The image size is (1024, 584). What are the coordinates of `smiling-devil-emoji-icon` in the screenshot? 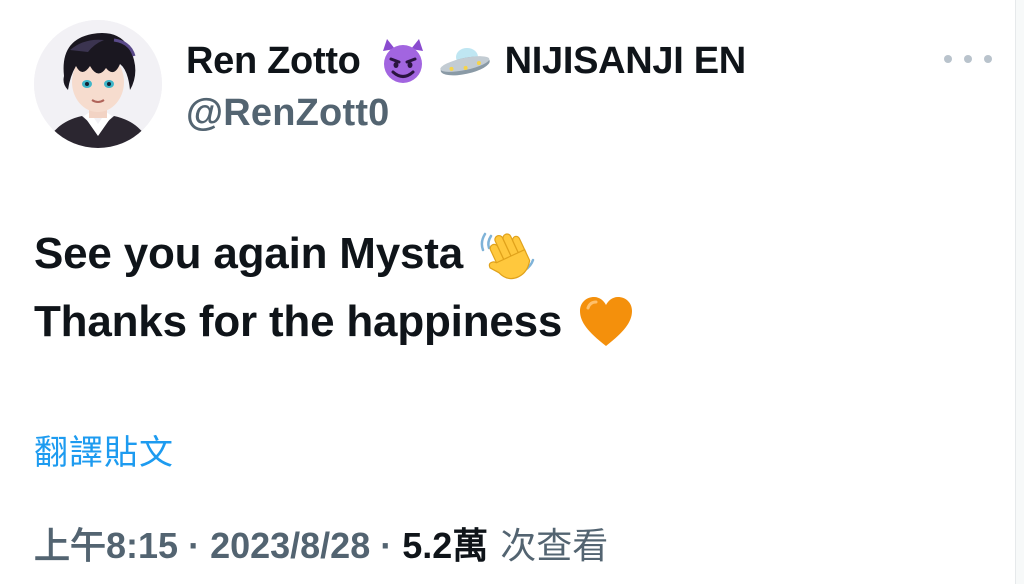 It's located at (403, 61).